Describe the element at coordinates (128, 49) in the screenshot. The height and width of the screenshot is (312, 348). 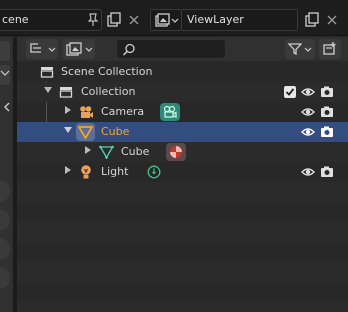
I see `search-icon` at that location.